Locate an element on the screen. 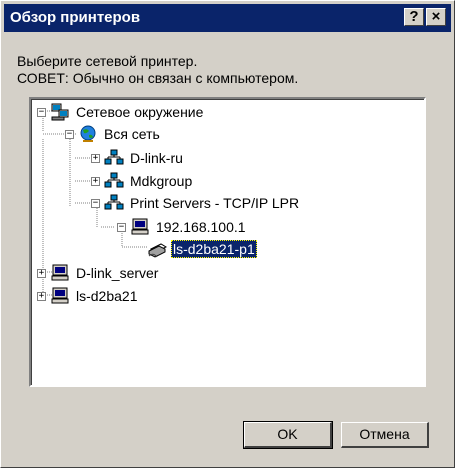 This screenshot has height=468, width=455. entire-network-globe-icon is located at coordinates (88, 133).